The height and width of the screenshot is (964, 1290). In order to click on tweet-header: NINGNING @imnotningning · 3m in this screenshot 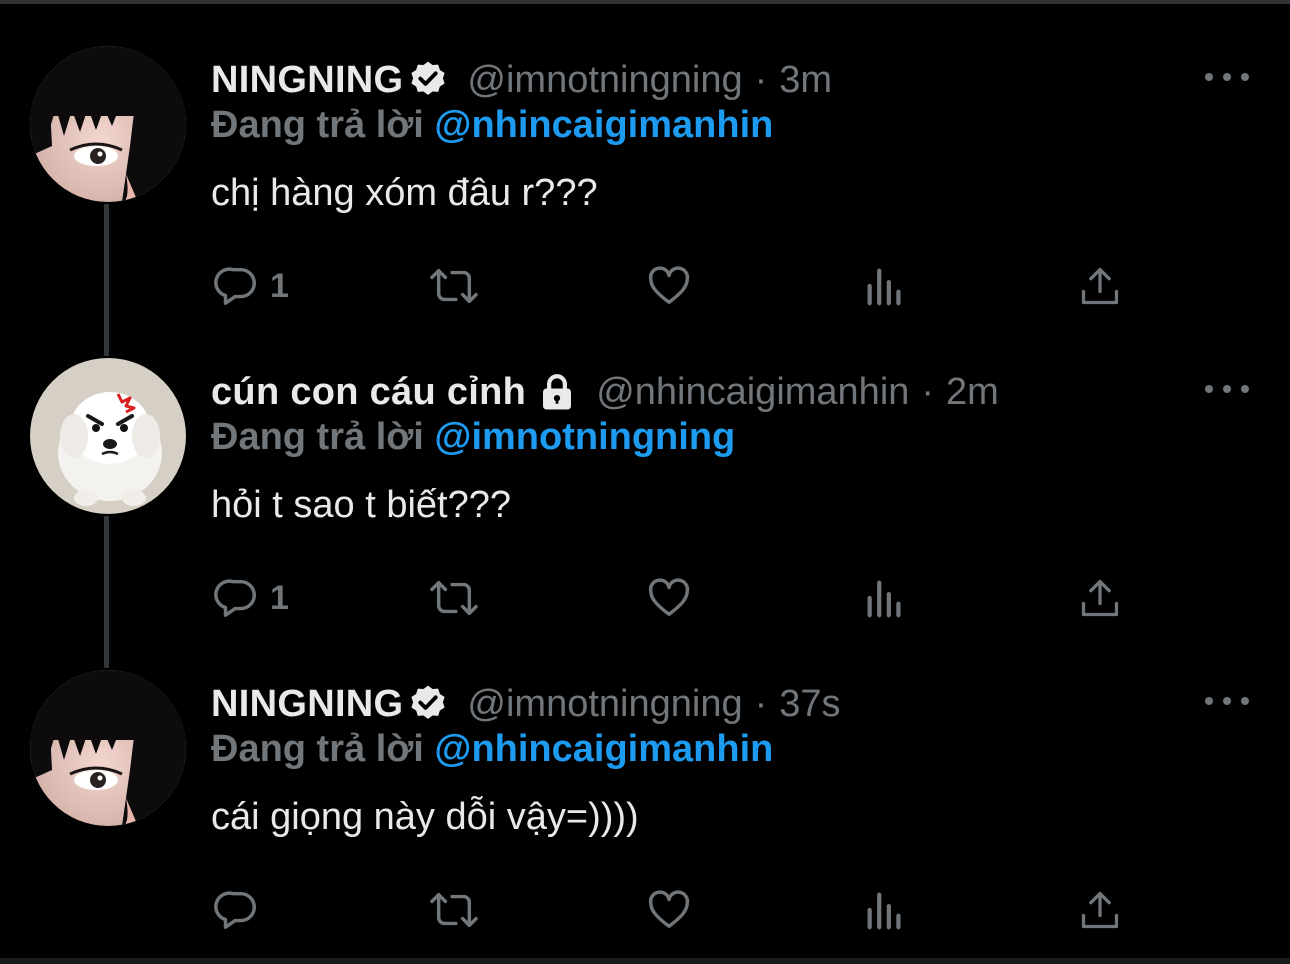, I will do `click(521, 80)`.